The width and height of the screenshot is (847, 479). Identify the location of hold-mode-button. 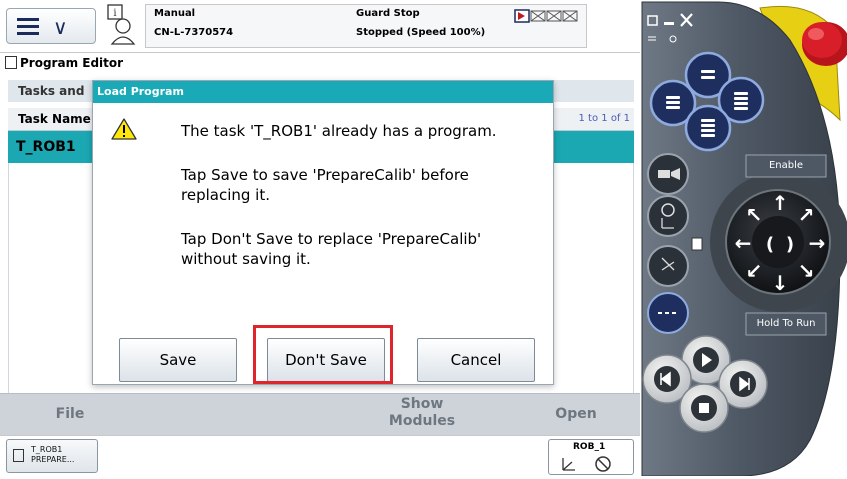
(668, 313).